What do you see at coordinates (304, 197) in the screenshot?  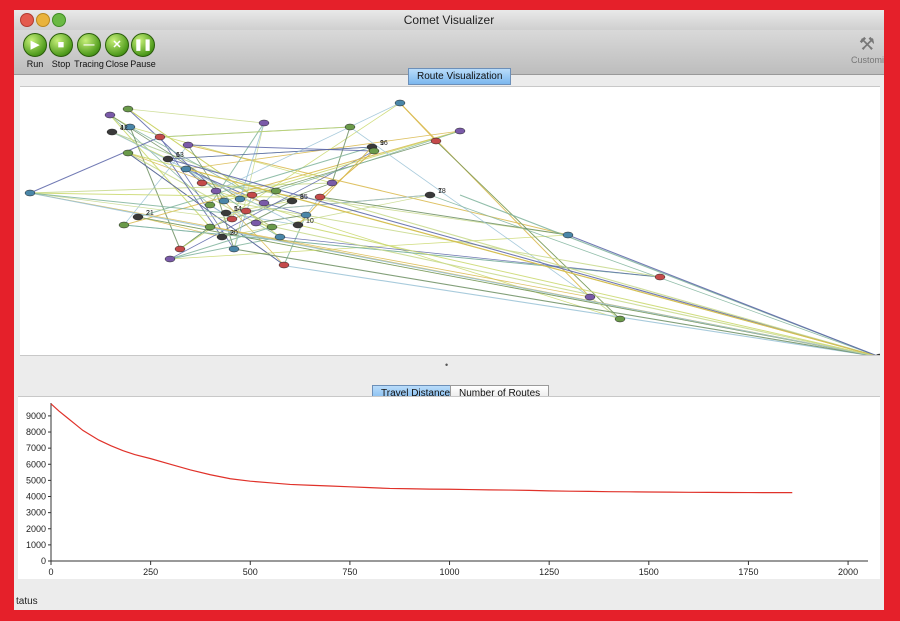 I see `edge-label: 15` at bounding box center [304, 197].